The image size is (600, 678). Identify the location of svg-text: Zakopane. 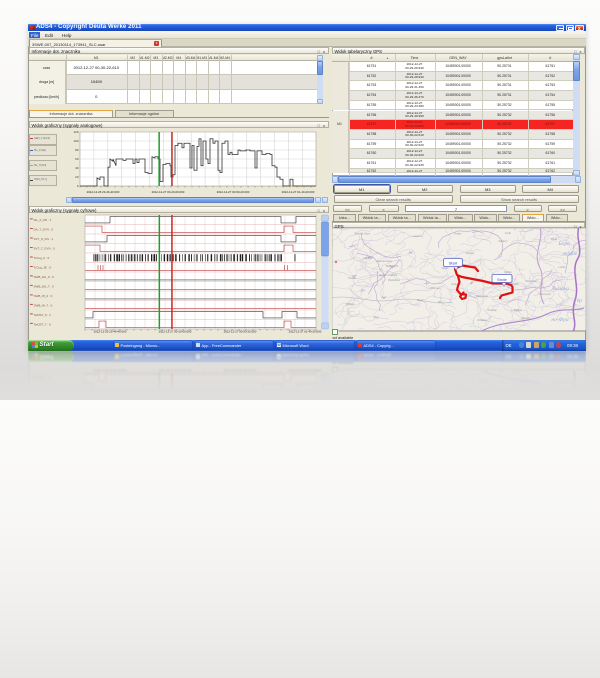
(482, 296).